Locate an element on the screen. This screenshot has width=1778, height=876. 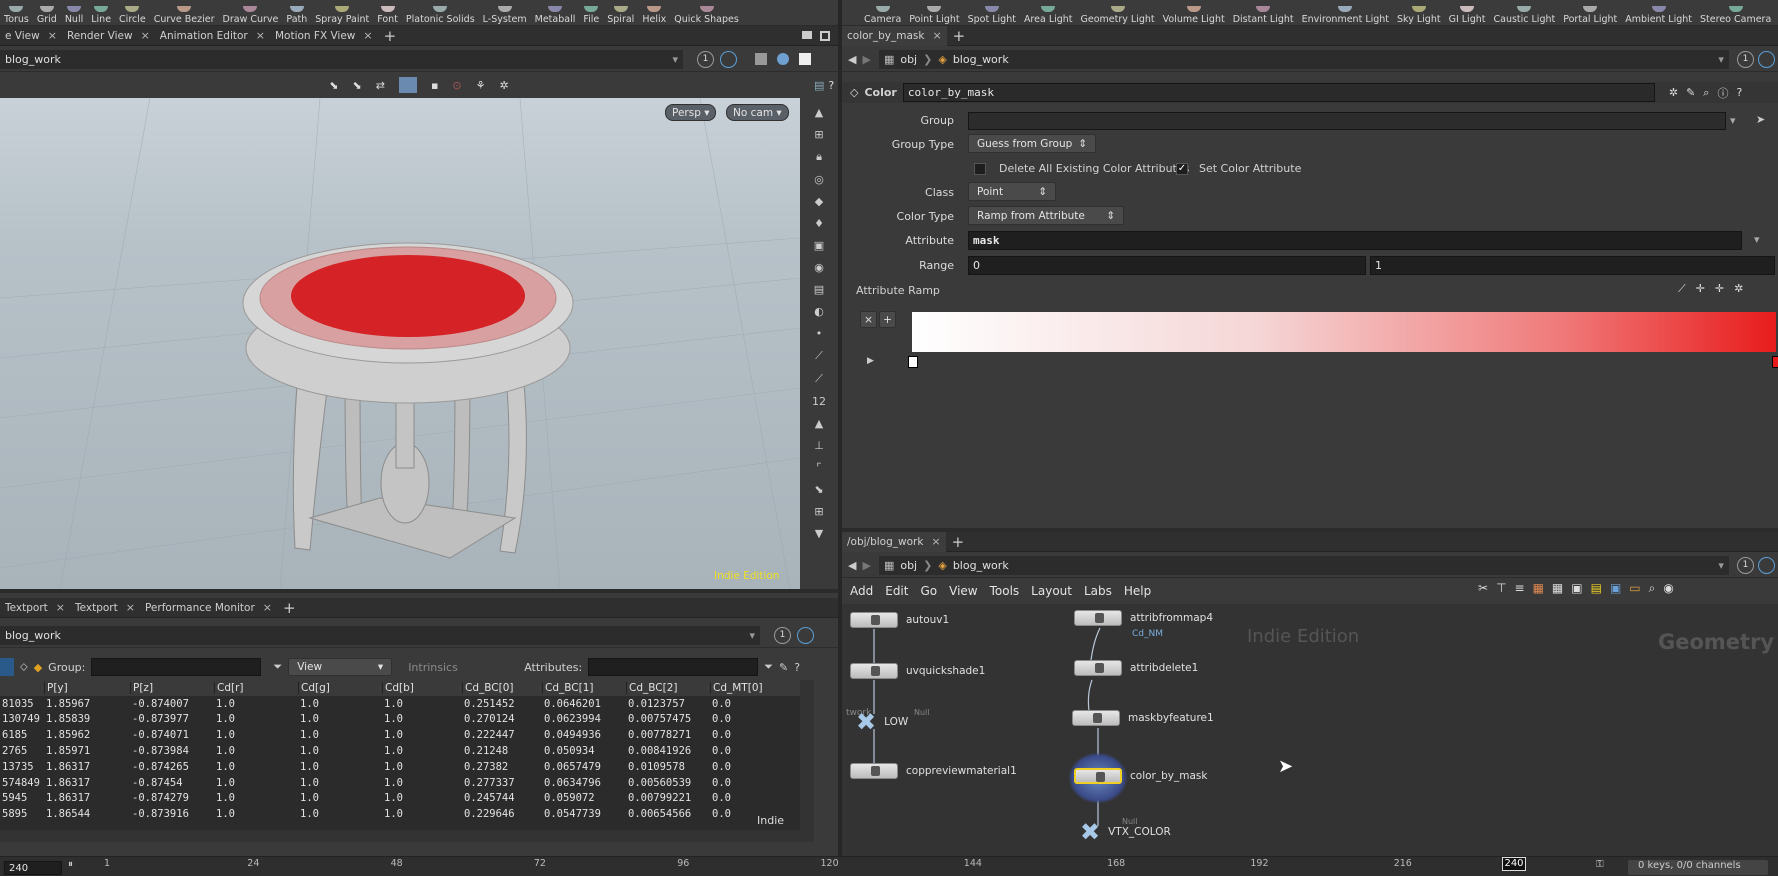
node-maskbyfeature1: maskbyfeature1 is located at coordinates (1143, 718).